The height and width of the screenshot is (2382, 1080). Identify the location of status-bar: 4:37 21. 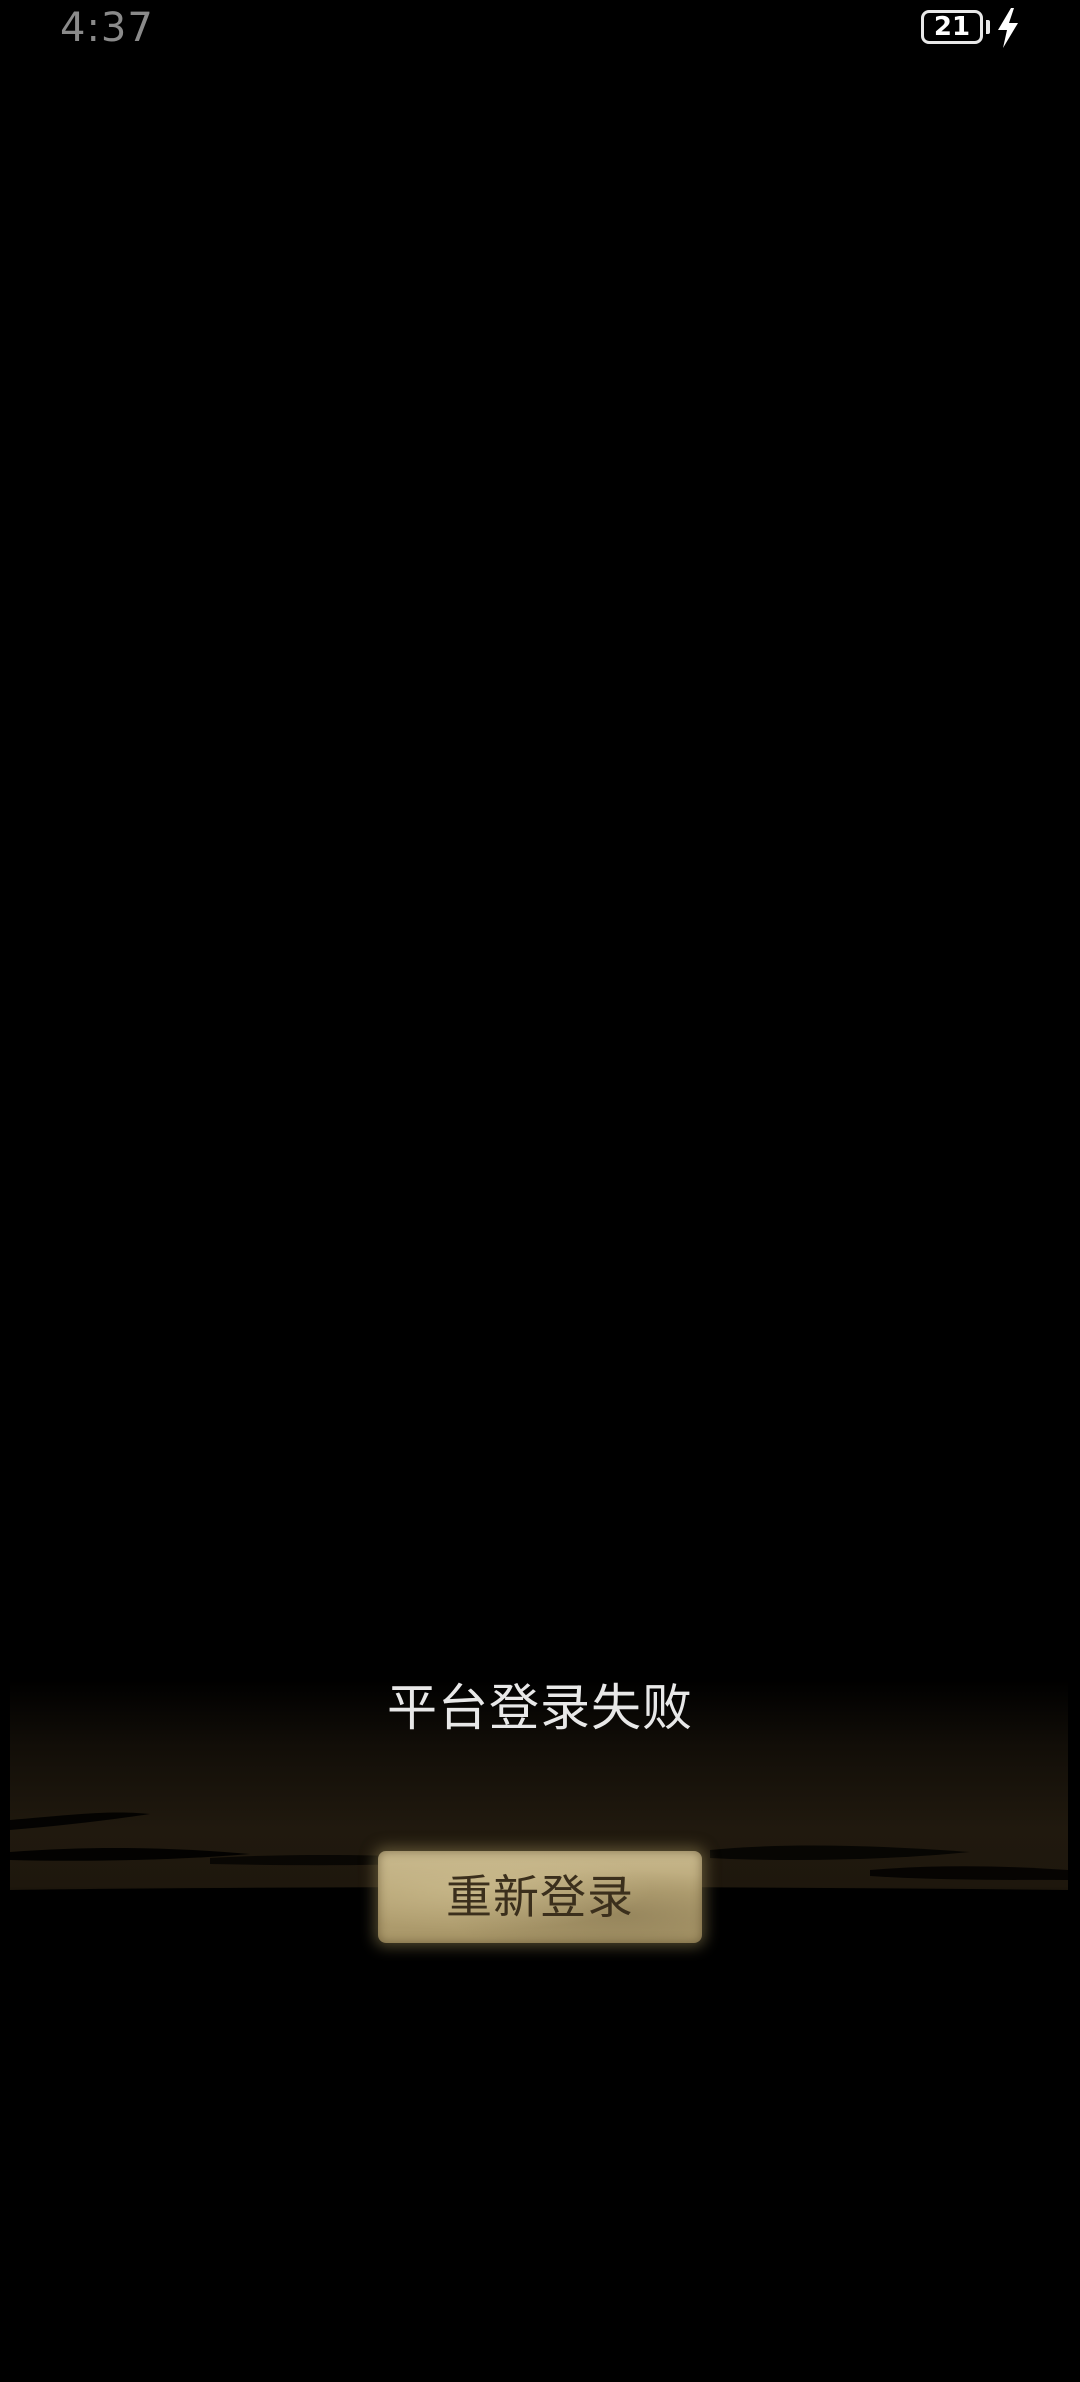
(540, 28).